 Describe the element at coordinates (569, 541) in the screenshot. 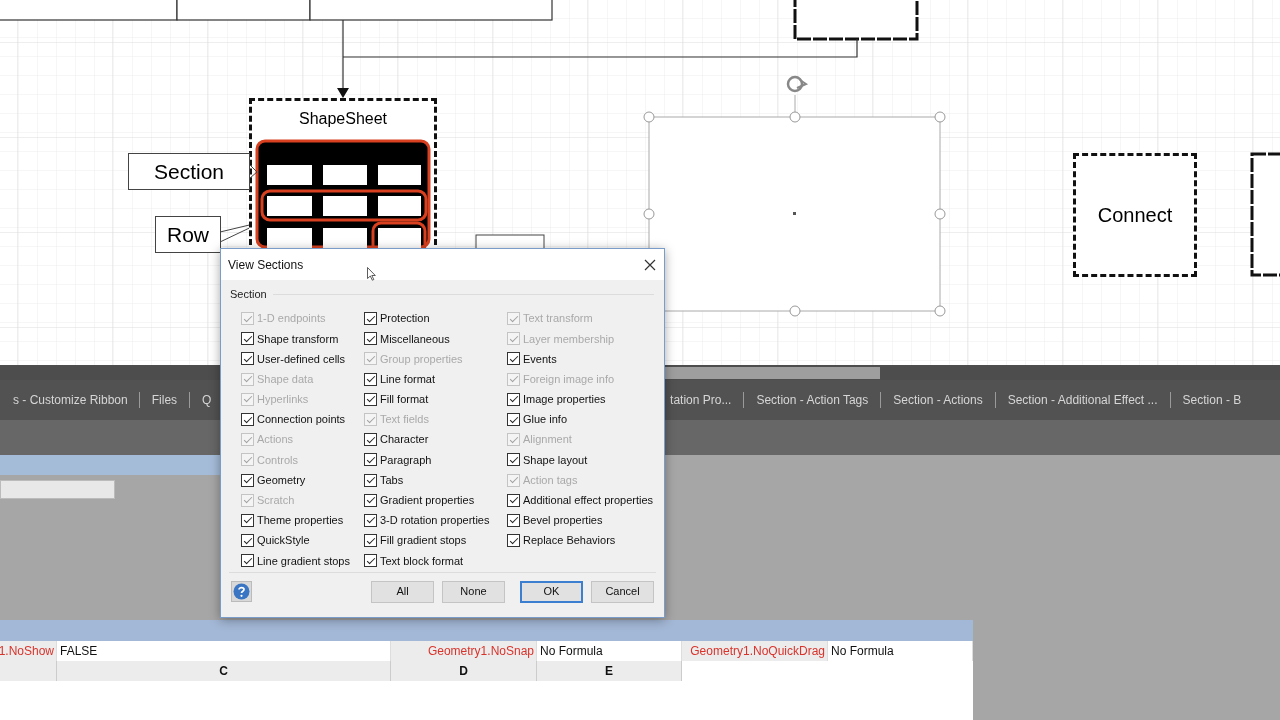

I see `checkbox-label: Replace Behaviors` at that location.